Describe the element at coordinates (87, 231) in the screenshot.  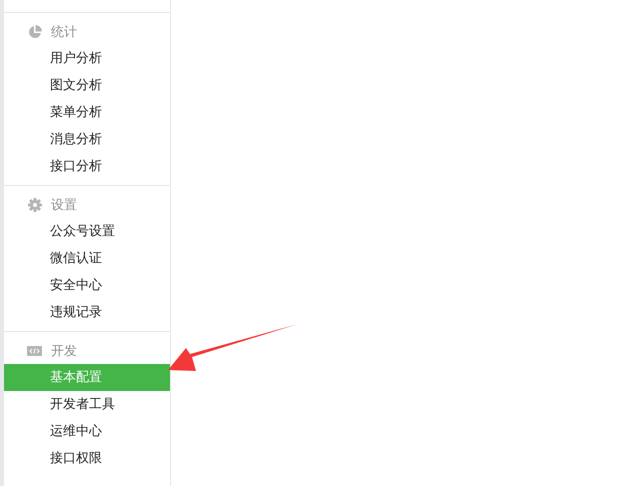
I see `menu-item: 公众号设置` at that location.